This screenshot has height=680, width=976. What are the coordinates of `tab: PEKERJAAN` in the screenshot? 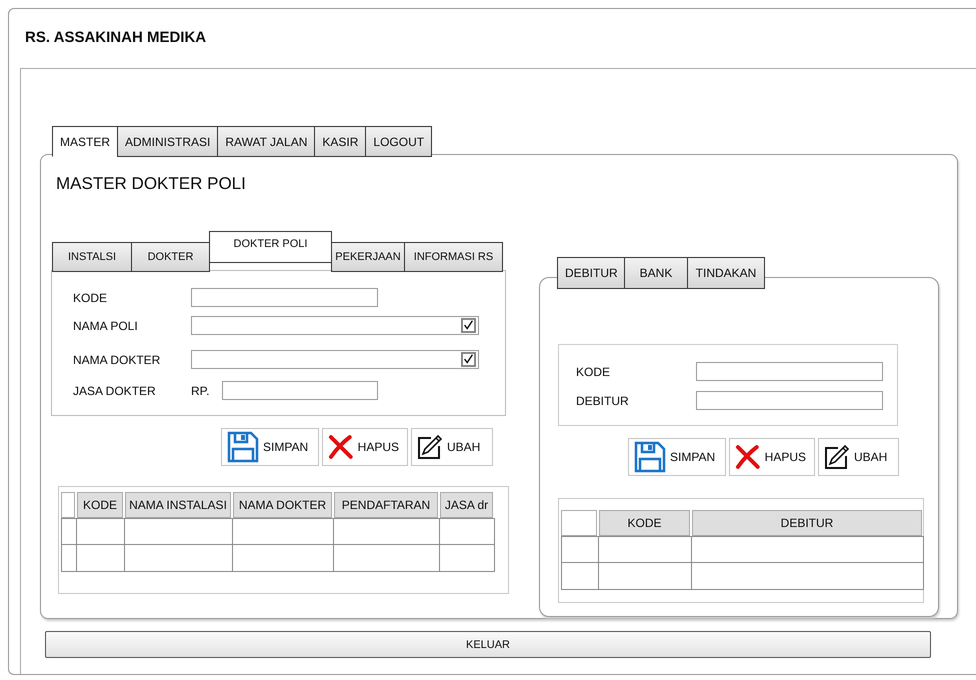 It's located at (368, 257).